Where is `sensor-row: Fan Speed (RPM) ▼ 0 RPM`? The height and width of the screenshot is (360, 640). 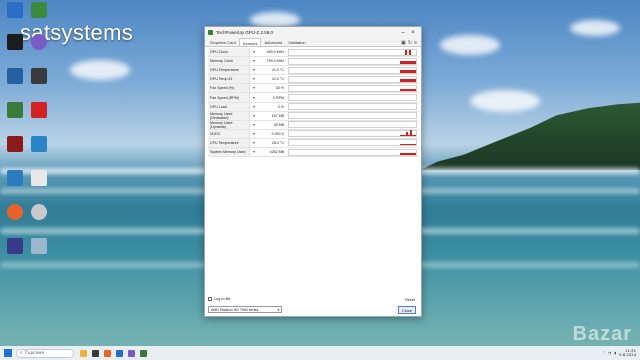
sensor-row: Fan Speed (RPM) ▼ 0 RPM is located at coordinates (313, 98).